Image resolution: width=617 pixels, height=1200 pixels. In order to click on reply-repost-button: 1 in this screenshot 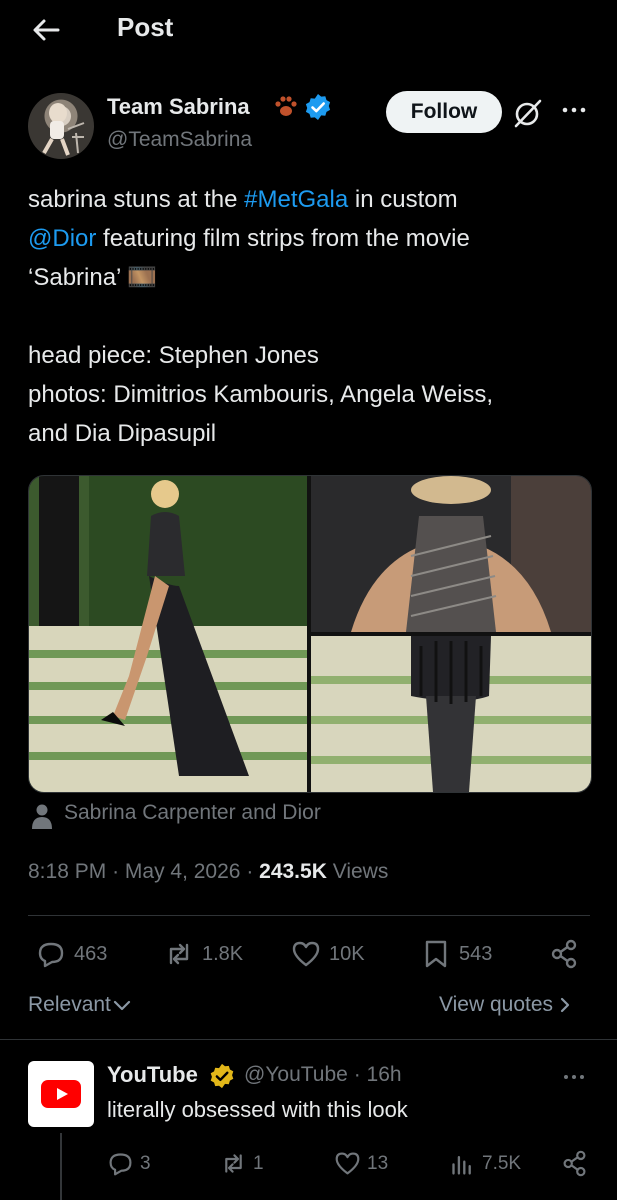, I will do `click(242, 1163)`.